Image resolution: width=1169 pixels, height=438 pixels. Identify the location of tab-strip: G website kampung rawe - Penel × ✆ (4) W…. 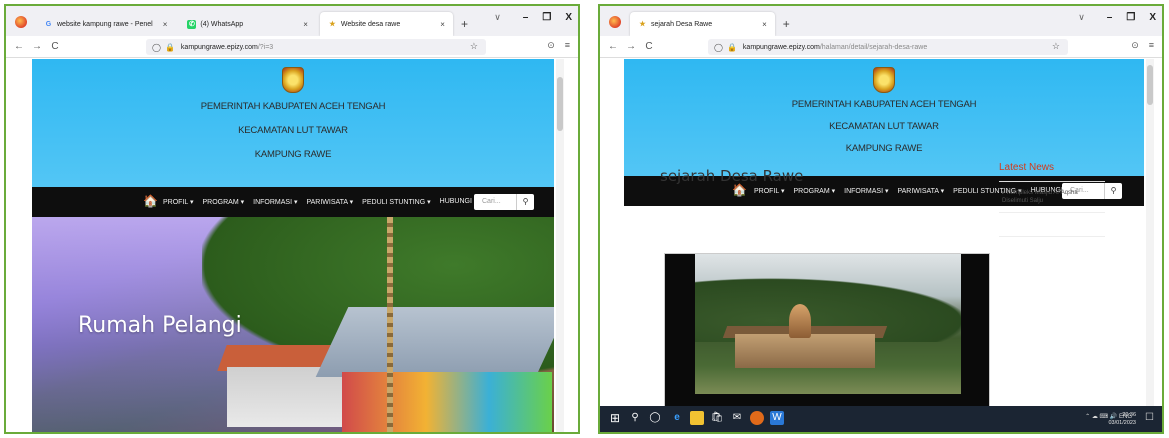
(292, 21).